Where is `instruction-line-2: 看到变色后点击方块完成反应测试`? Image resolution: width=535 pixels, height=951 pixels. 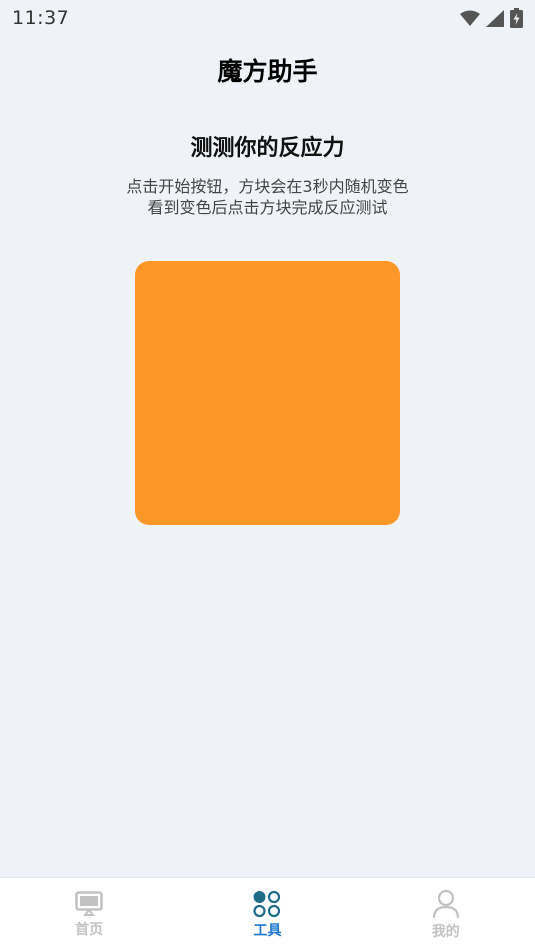
instruction-line-2: 看到变色后点击方块完成反应测试 is located at coordinates (267, 207).